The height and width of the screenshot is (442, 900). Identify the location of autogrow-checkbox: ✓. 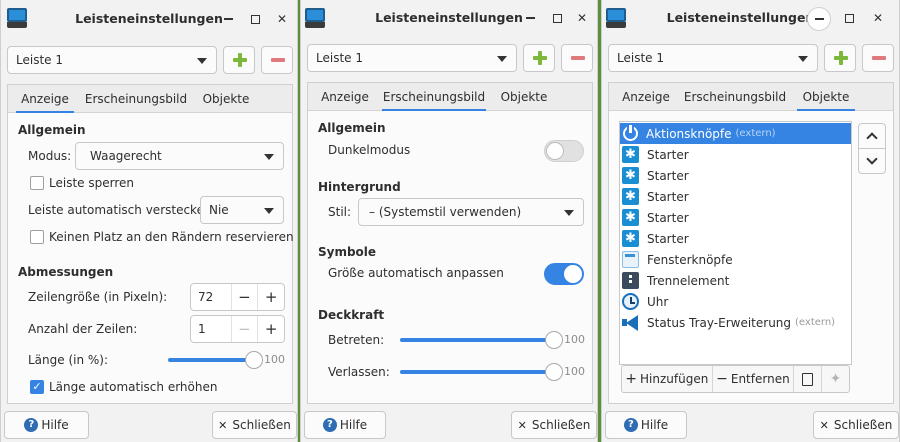
(37, 387).